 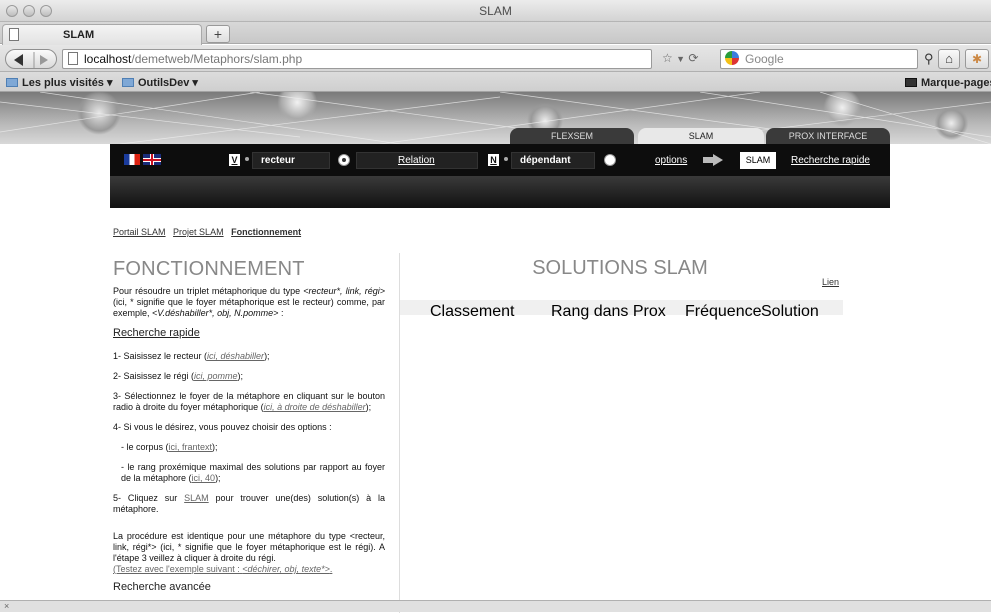 I want to click on n-category-selector: N, so click(x=493, y=160).